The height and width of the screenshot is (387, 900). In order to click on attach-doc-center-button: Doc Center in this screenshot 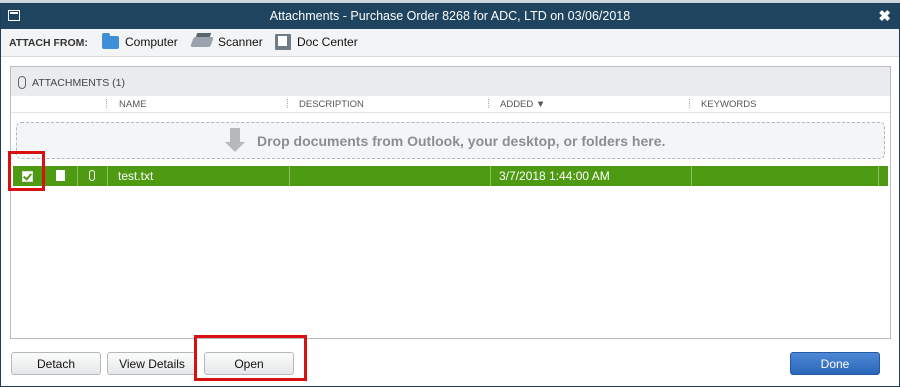, I will do `click(316, 42)`.